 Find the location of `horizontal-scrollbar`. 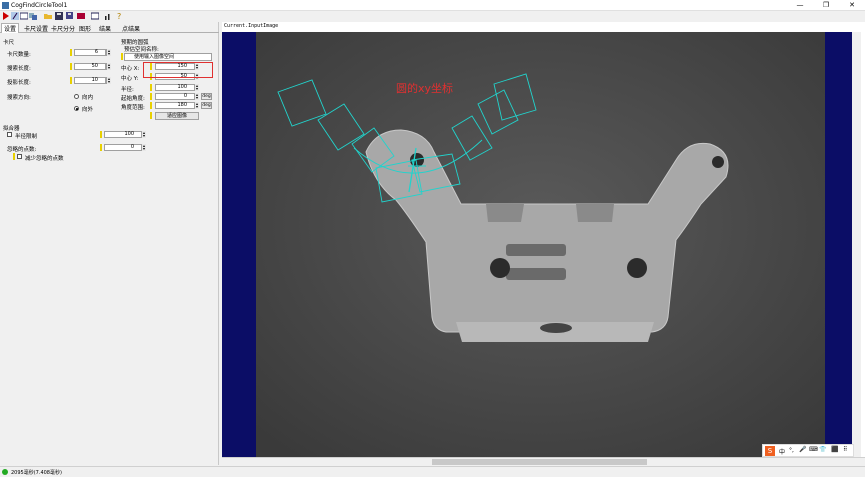

horizontal-scrollbar is located at coordinates (543, 461).